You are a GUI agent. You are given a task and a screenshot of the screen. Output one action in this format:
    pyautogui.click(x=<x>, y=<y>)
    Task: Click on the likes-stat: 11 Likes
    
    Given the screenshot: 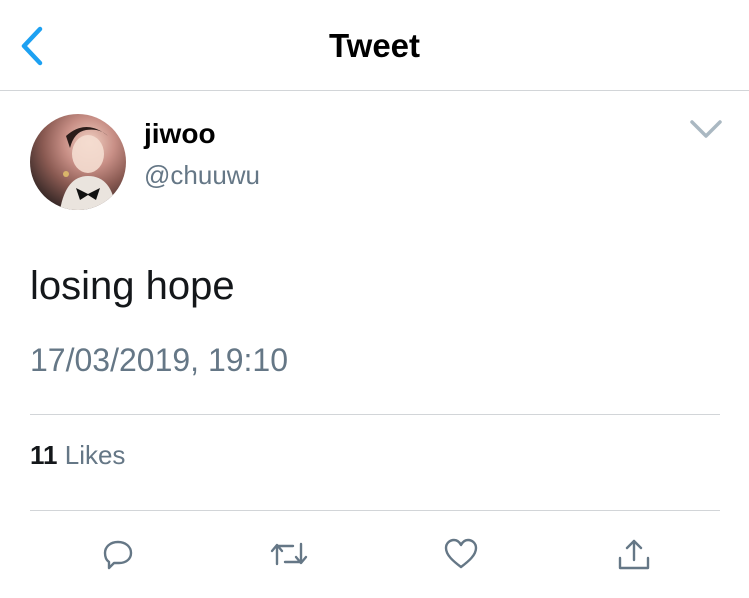 What is the action you would take?
    pyautogui.click(x=77, y=455)
    